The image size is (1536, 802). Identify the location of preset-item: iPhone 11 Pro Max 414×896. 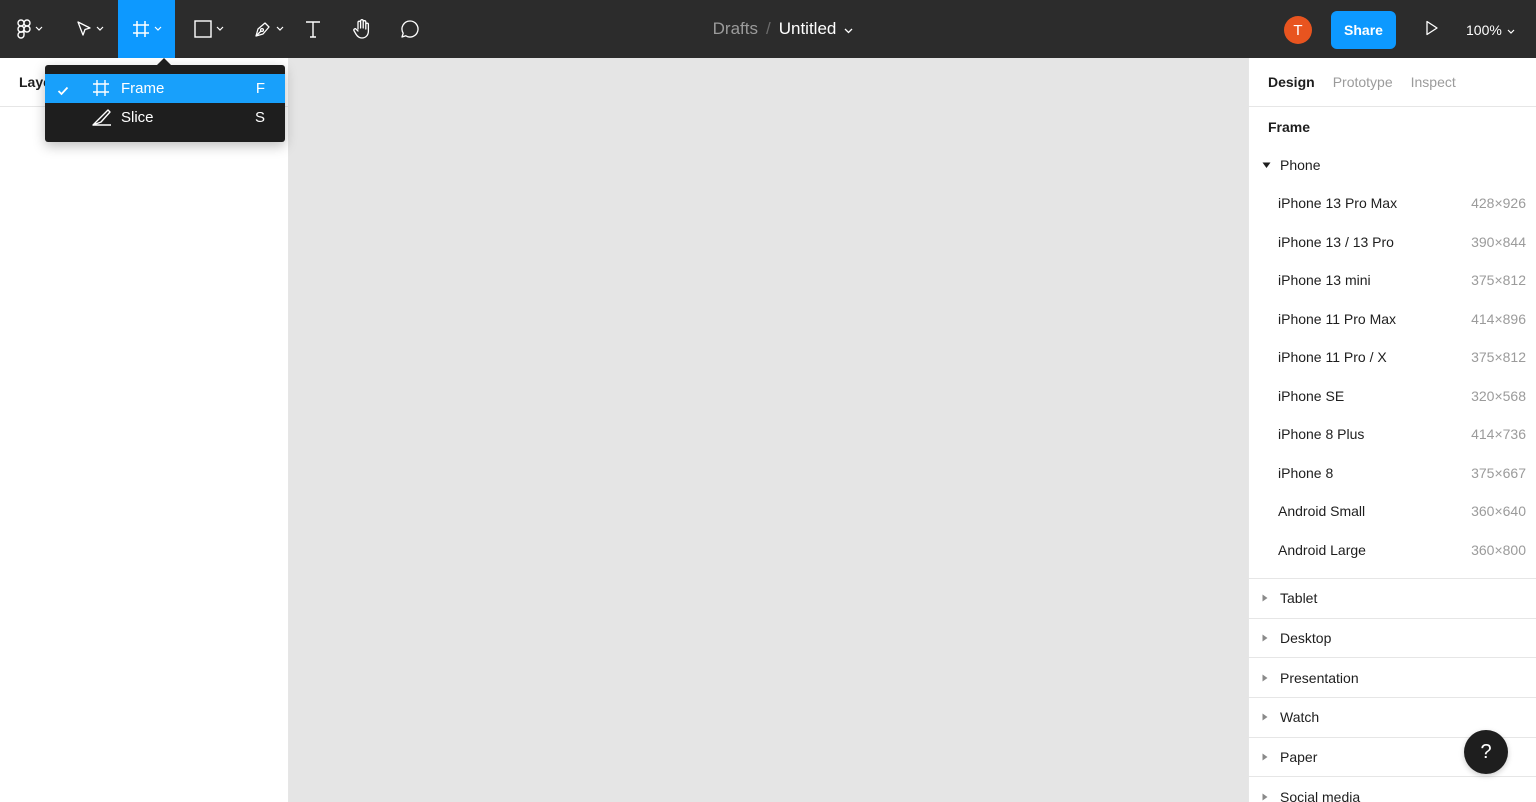
(1392, 319).